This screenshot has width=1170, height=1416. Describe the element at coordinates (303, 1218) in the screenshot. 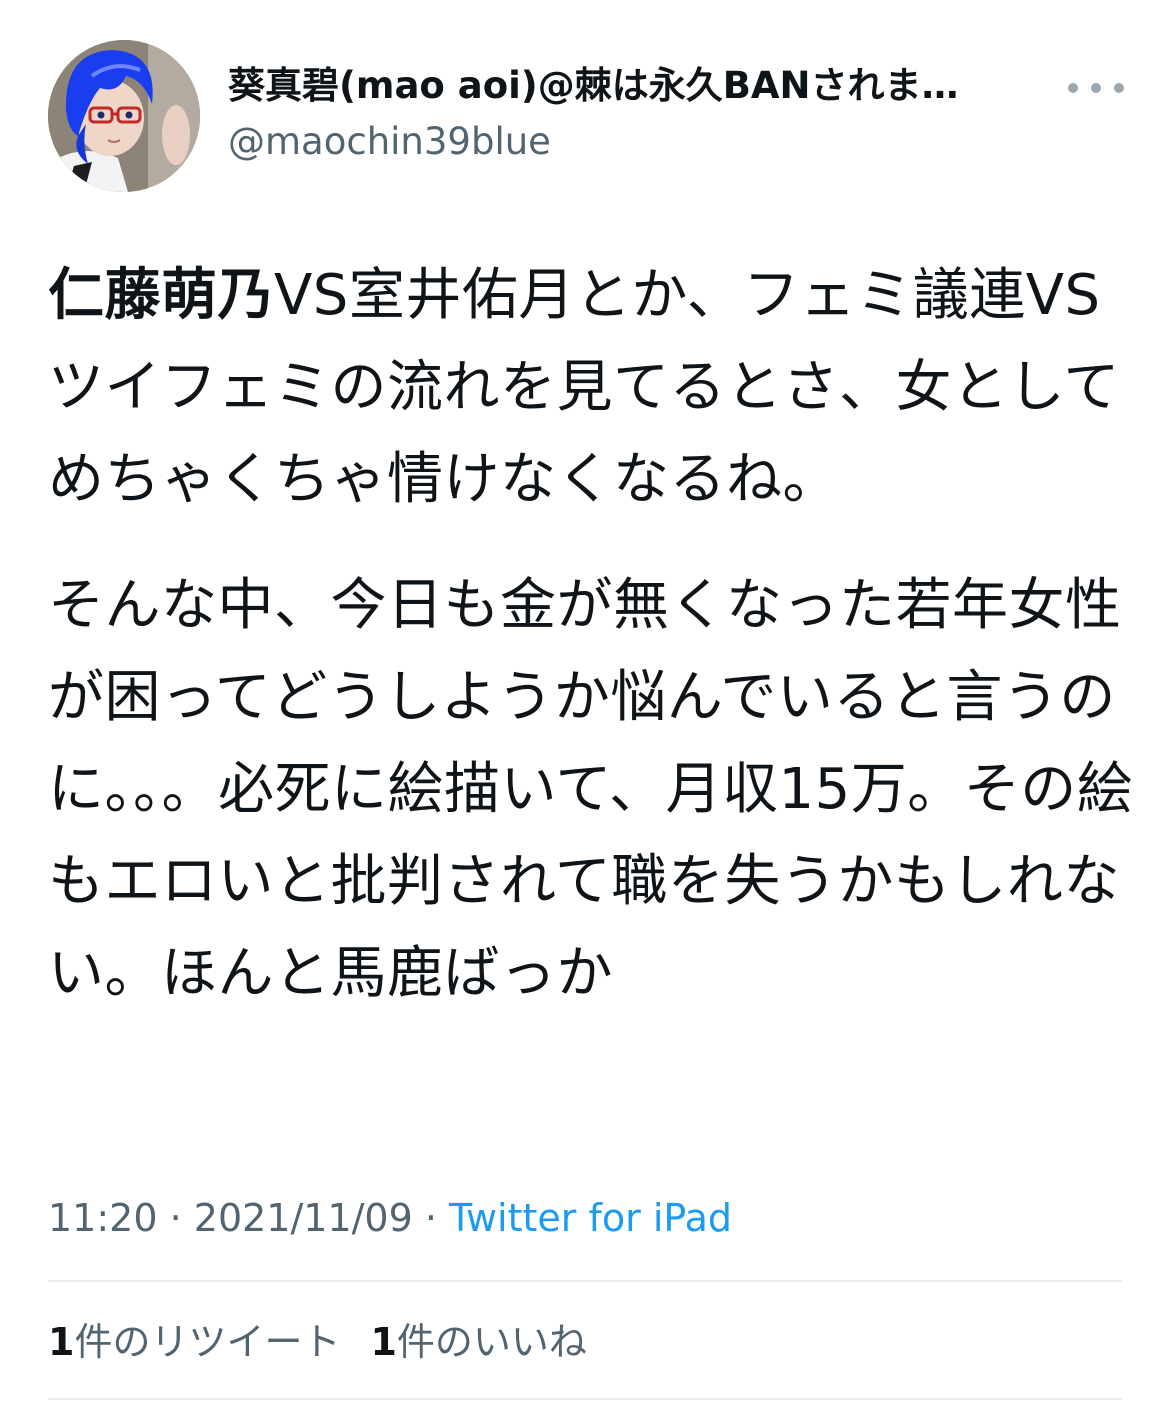

I see `tweet-date: 2021/11/09` at that location.